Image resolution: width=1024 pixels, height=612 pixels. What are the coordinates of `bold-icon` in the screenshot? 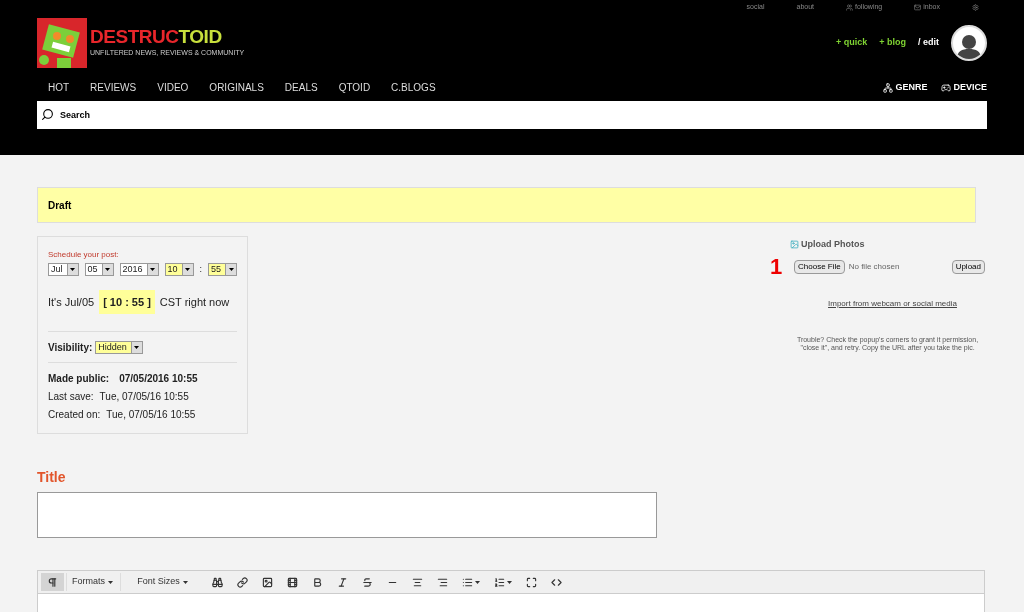 It's located at (317, 582).